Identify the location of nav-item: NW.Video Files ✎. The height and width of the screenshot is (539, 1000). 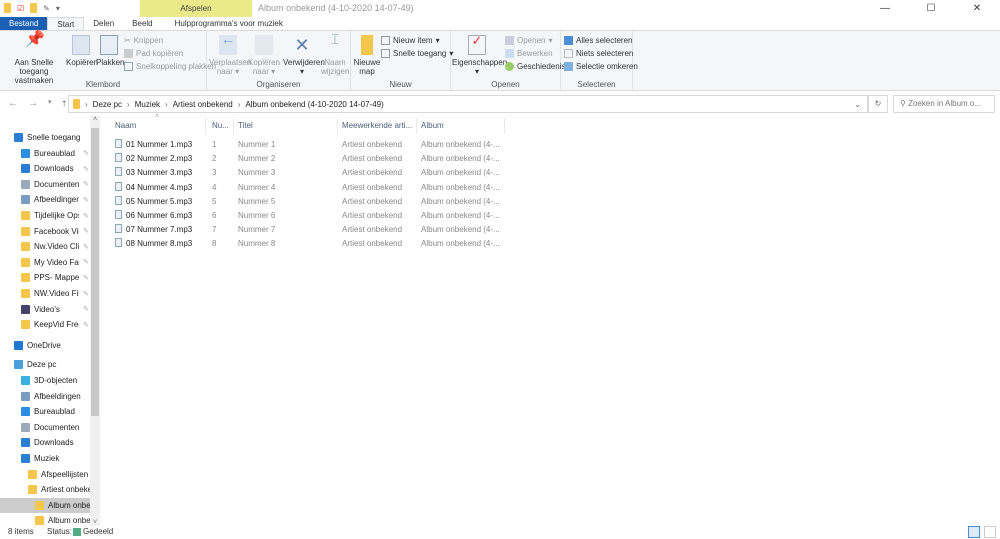
(45, 293).